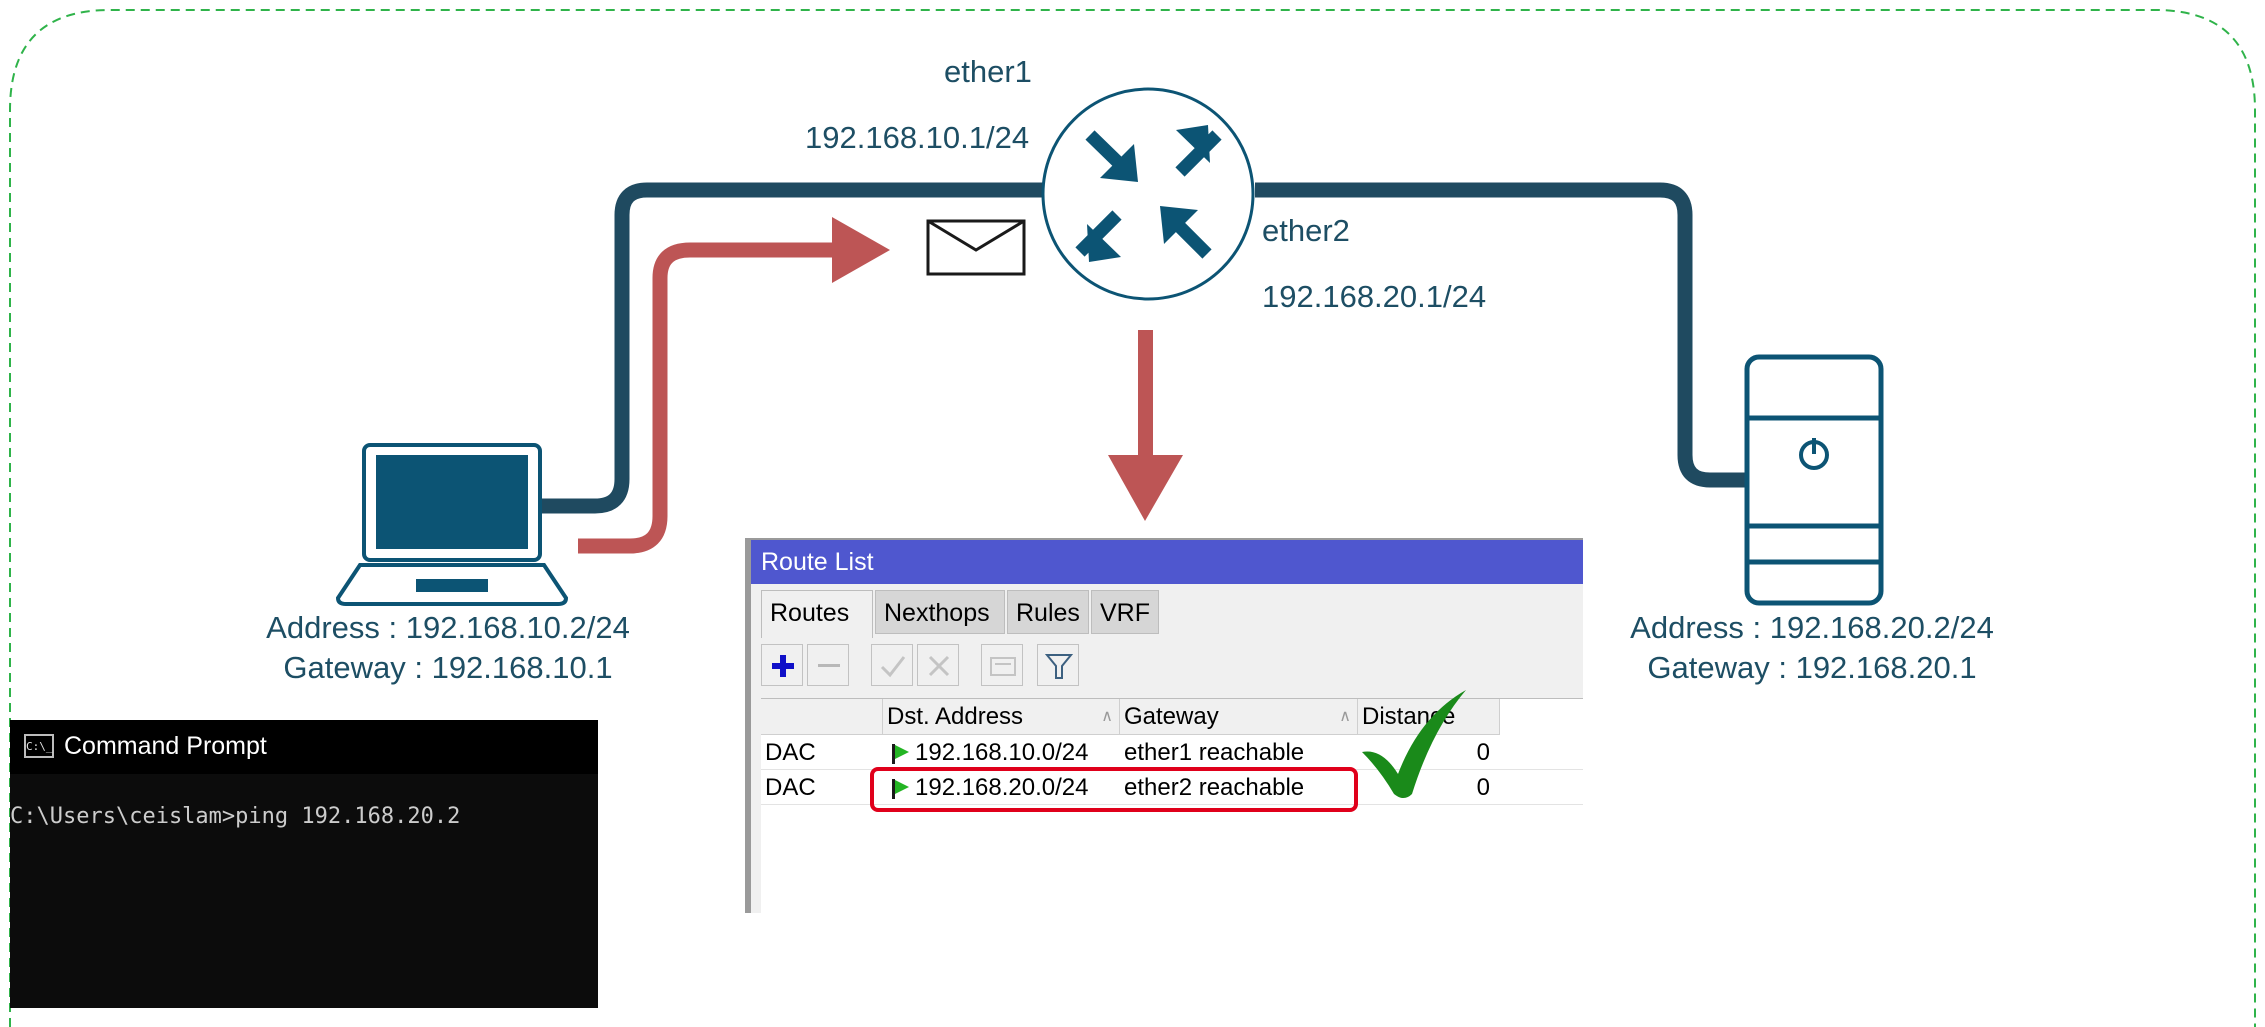 This screenshot has height=1027, width=2265. I want to click on cross-icon, so click(939, 666).